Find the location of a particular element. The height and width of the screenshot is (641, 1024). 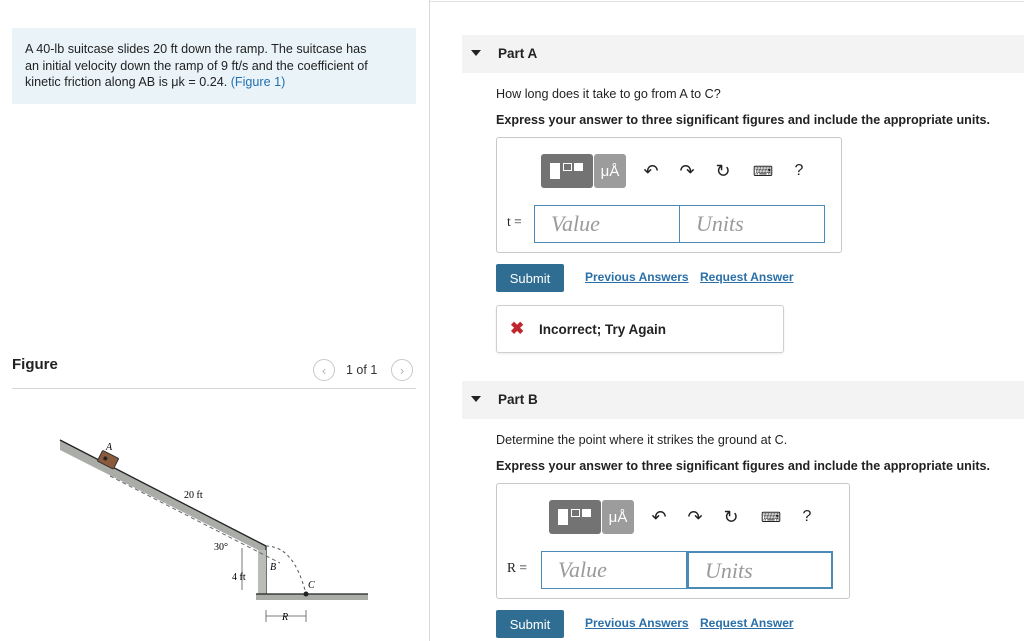

figure-title: Figure is located at coordinates (35, 364).